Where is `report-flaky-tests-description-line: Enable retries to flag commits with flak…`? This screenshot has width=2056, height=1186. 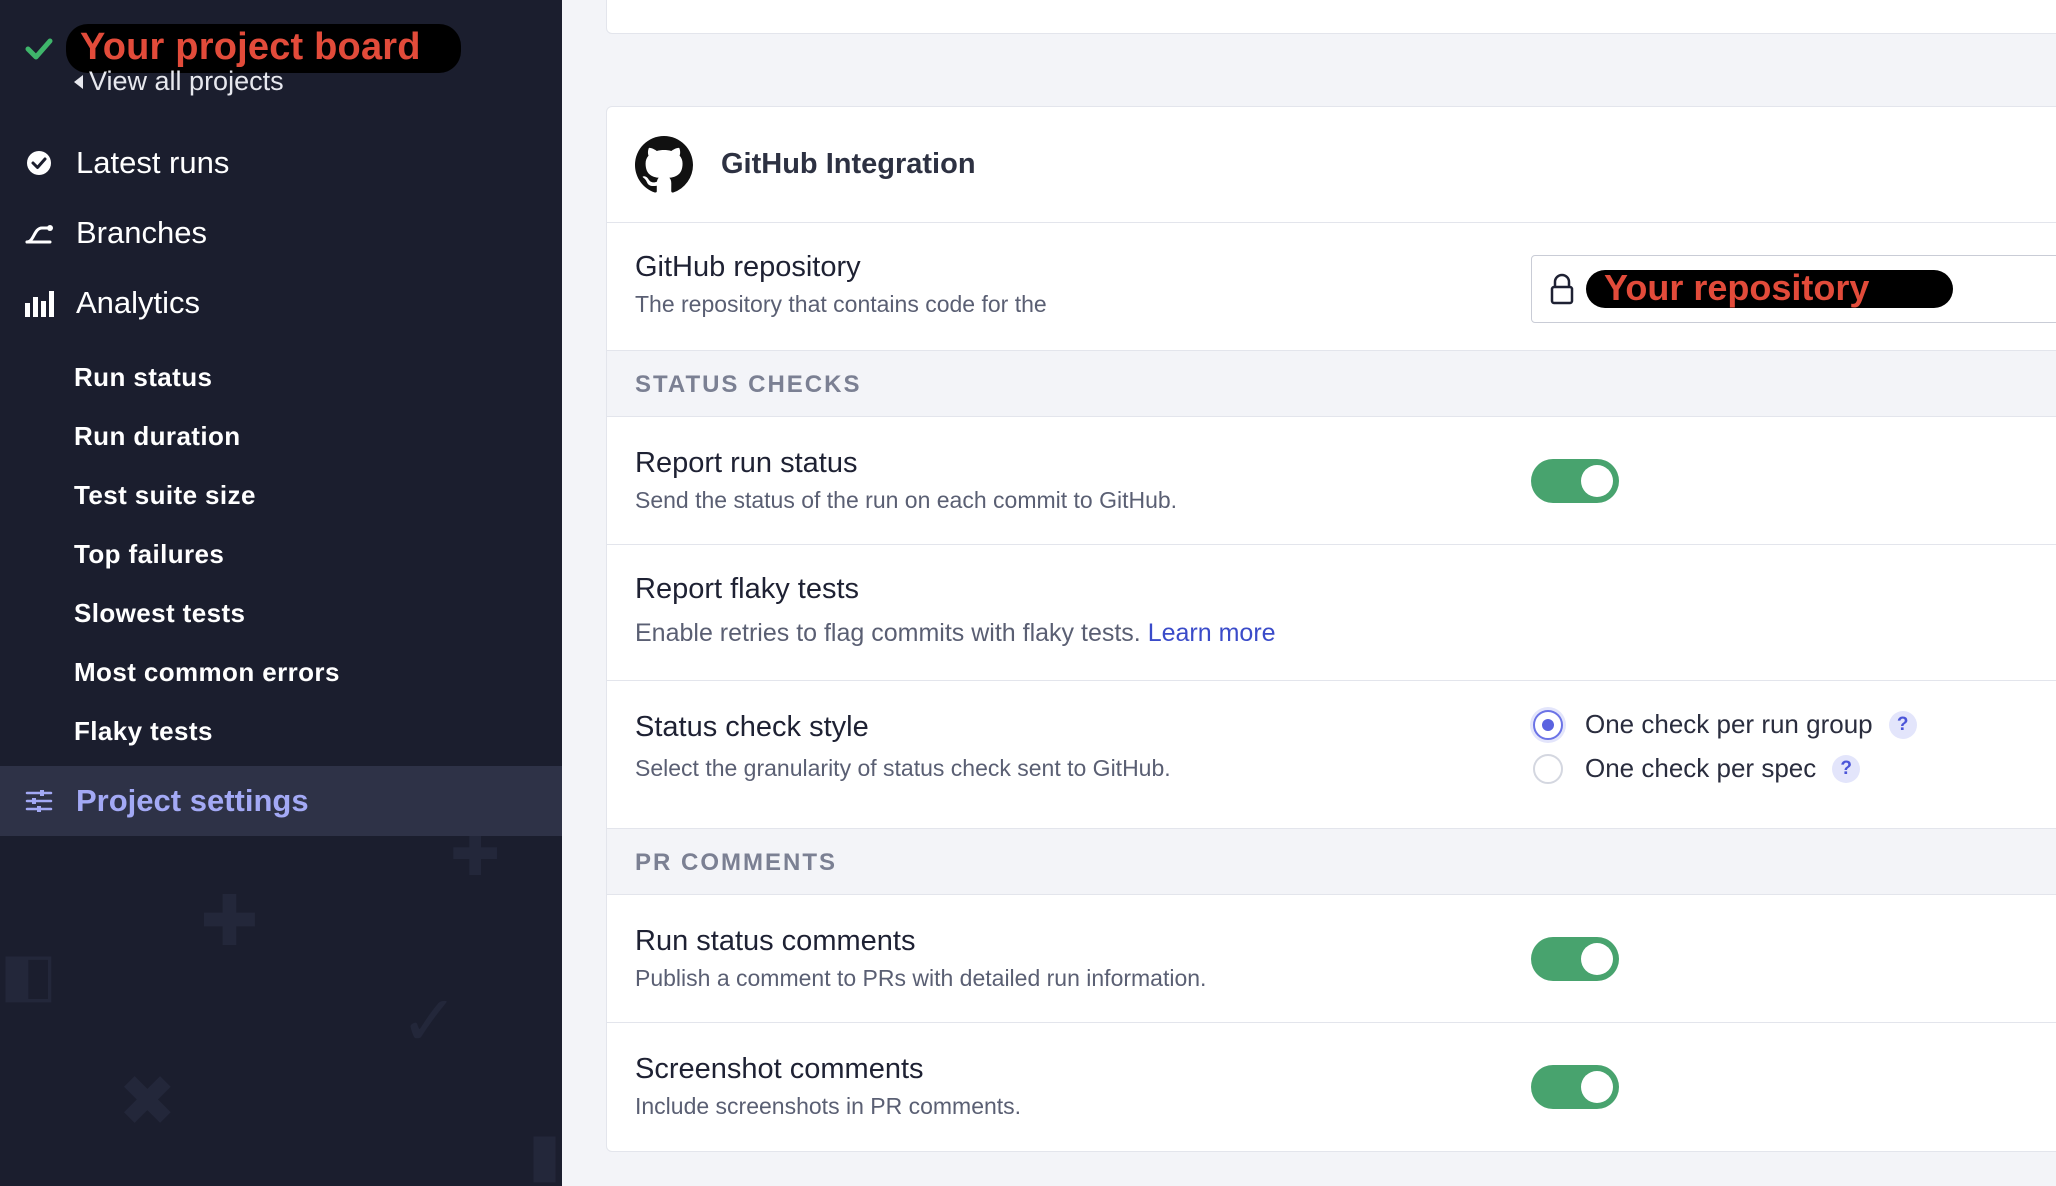
report-flaky-tests-description-line: Enable retries to flag commits with flak… is located at coordinates (955, 633).